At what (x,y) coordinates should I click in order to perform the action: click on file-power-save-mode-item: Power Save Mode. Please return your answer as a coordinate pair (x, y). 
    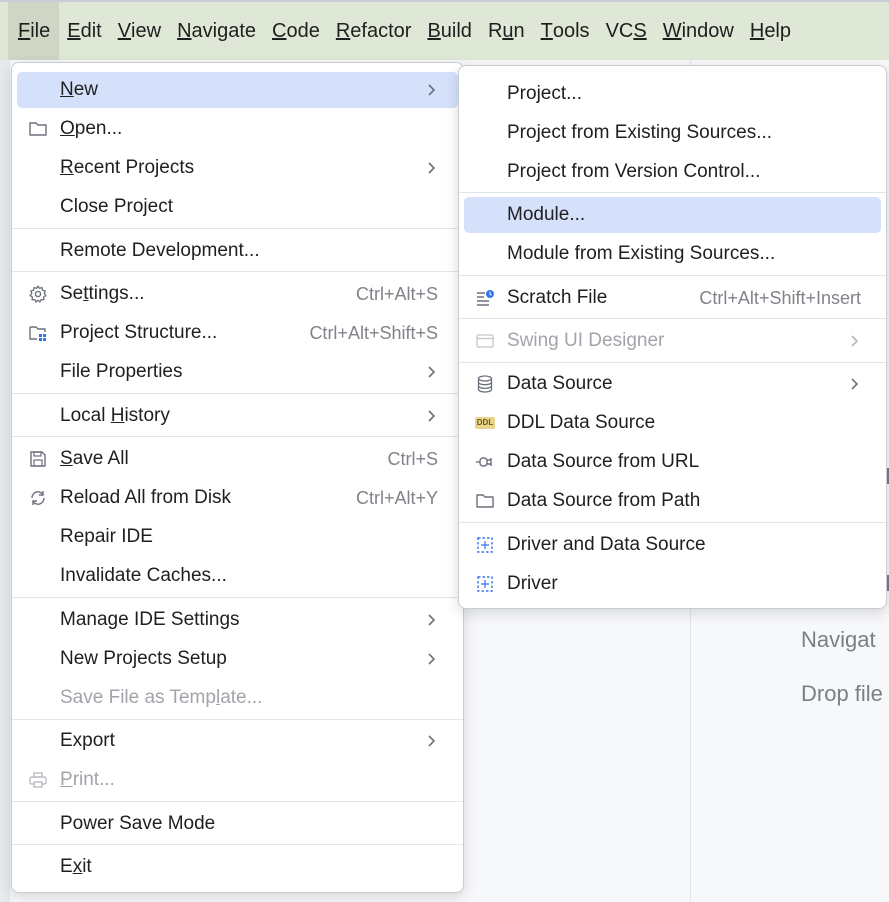
    Looking at the image, I should click on (237, 824).